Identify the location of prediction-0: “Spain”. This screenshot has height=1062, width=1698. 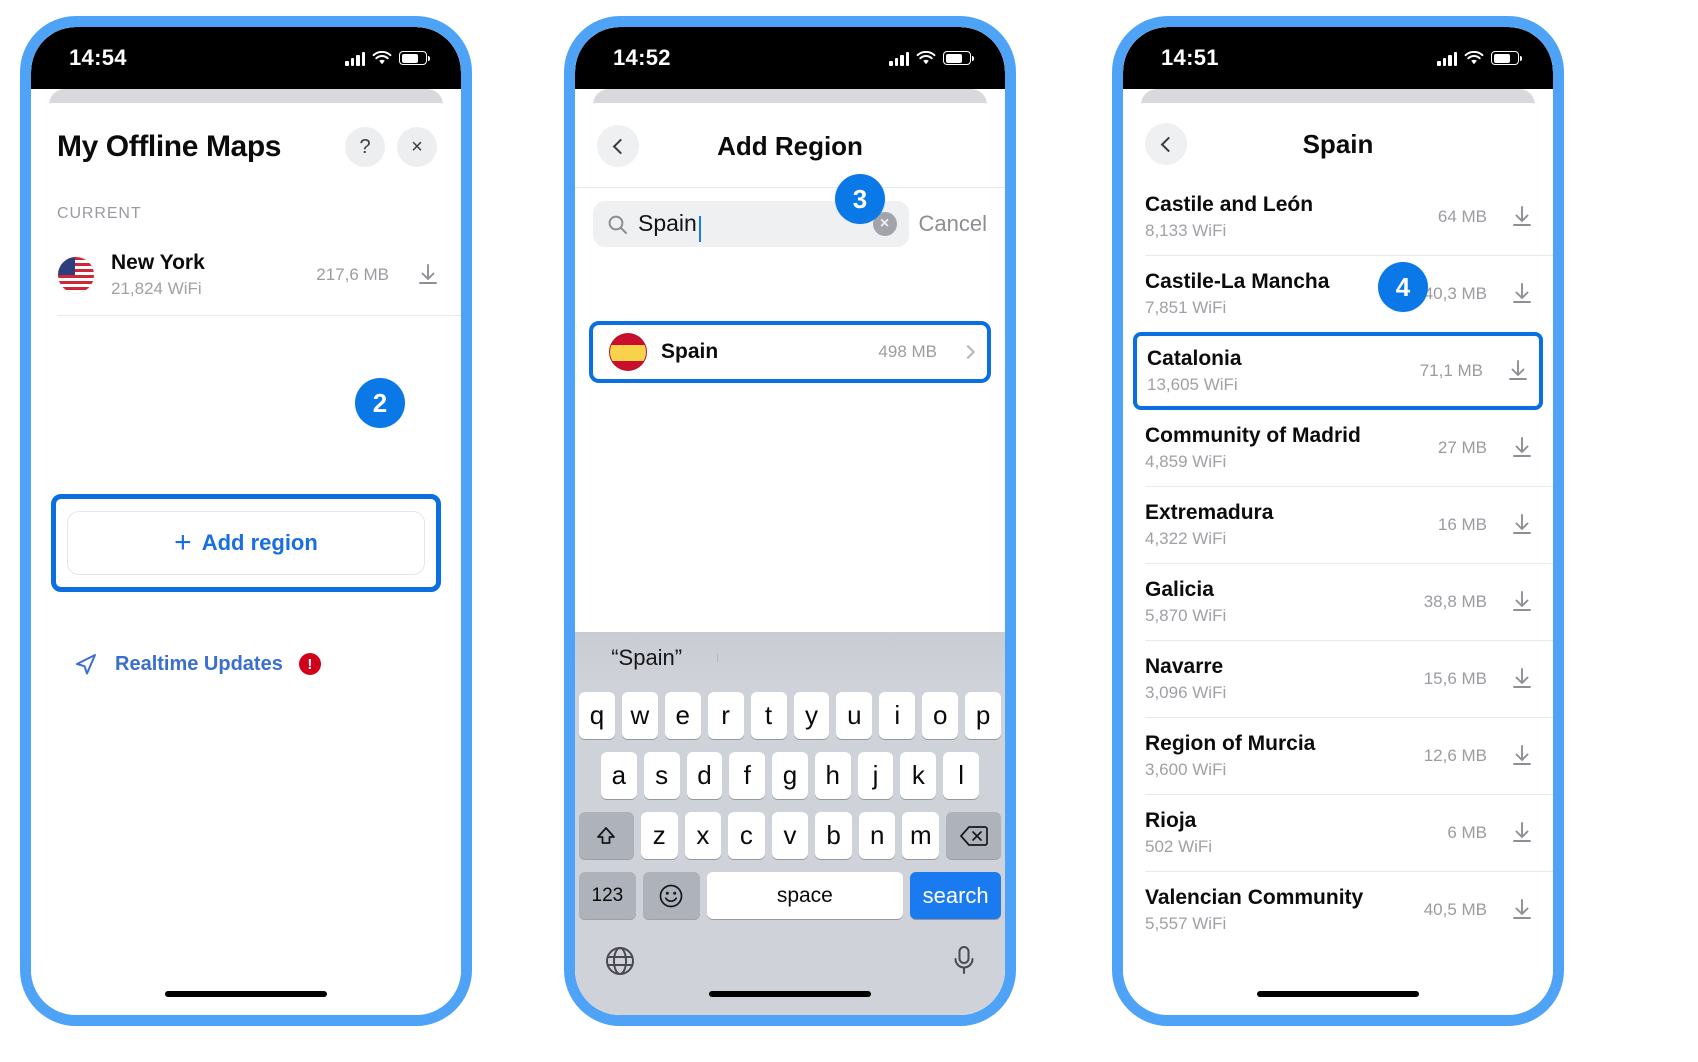
(647, 658).